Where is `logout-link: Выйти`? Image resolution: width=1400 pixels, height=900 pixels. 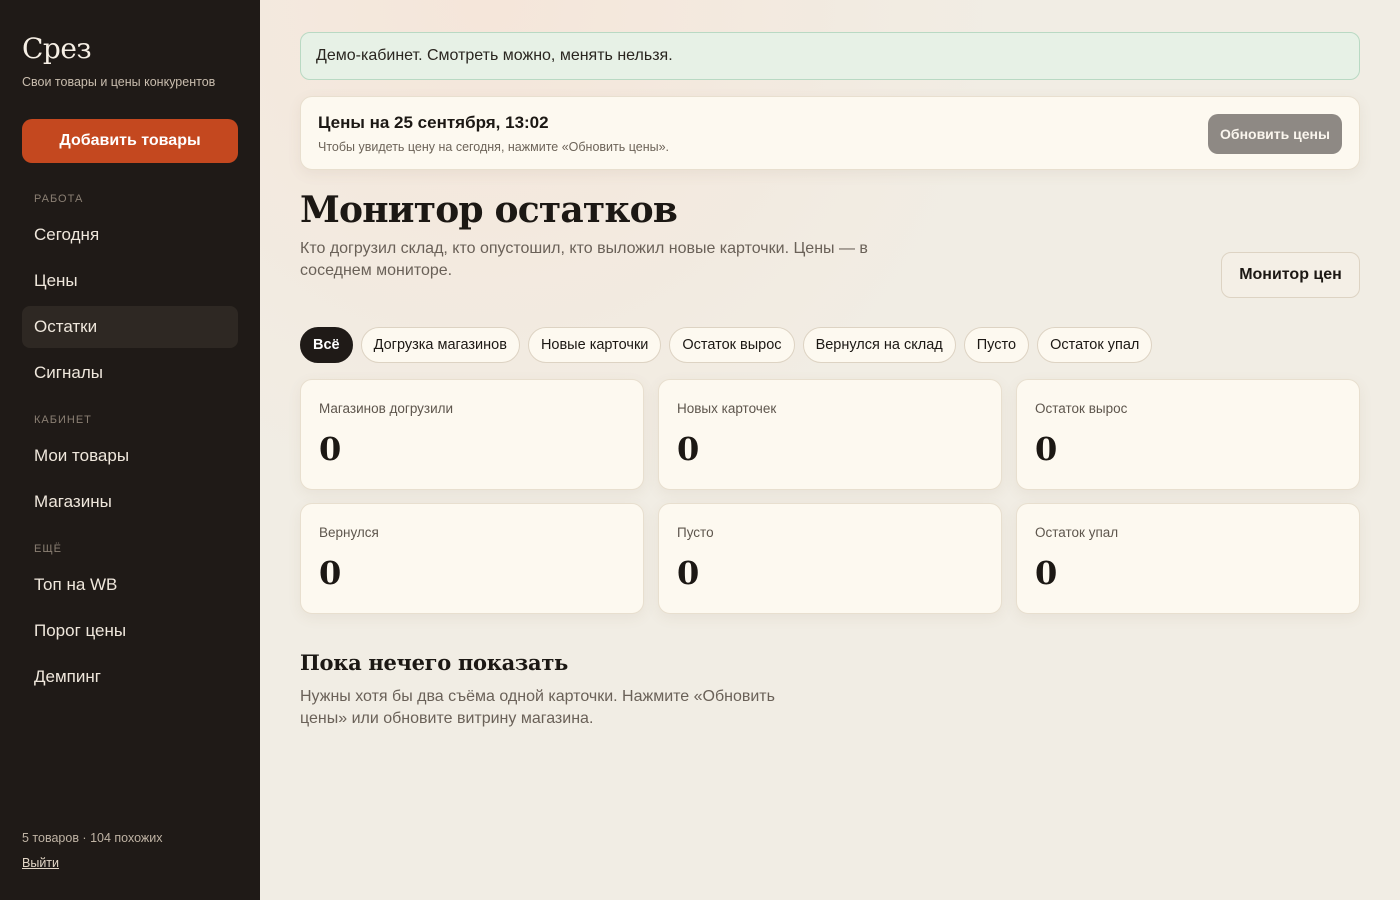 logout-link: Выйти is located at coordinates (40, 863).